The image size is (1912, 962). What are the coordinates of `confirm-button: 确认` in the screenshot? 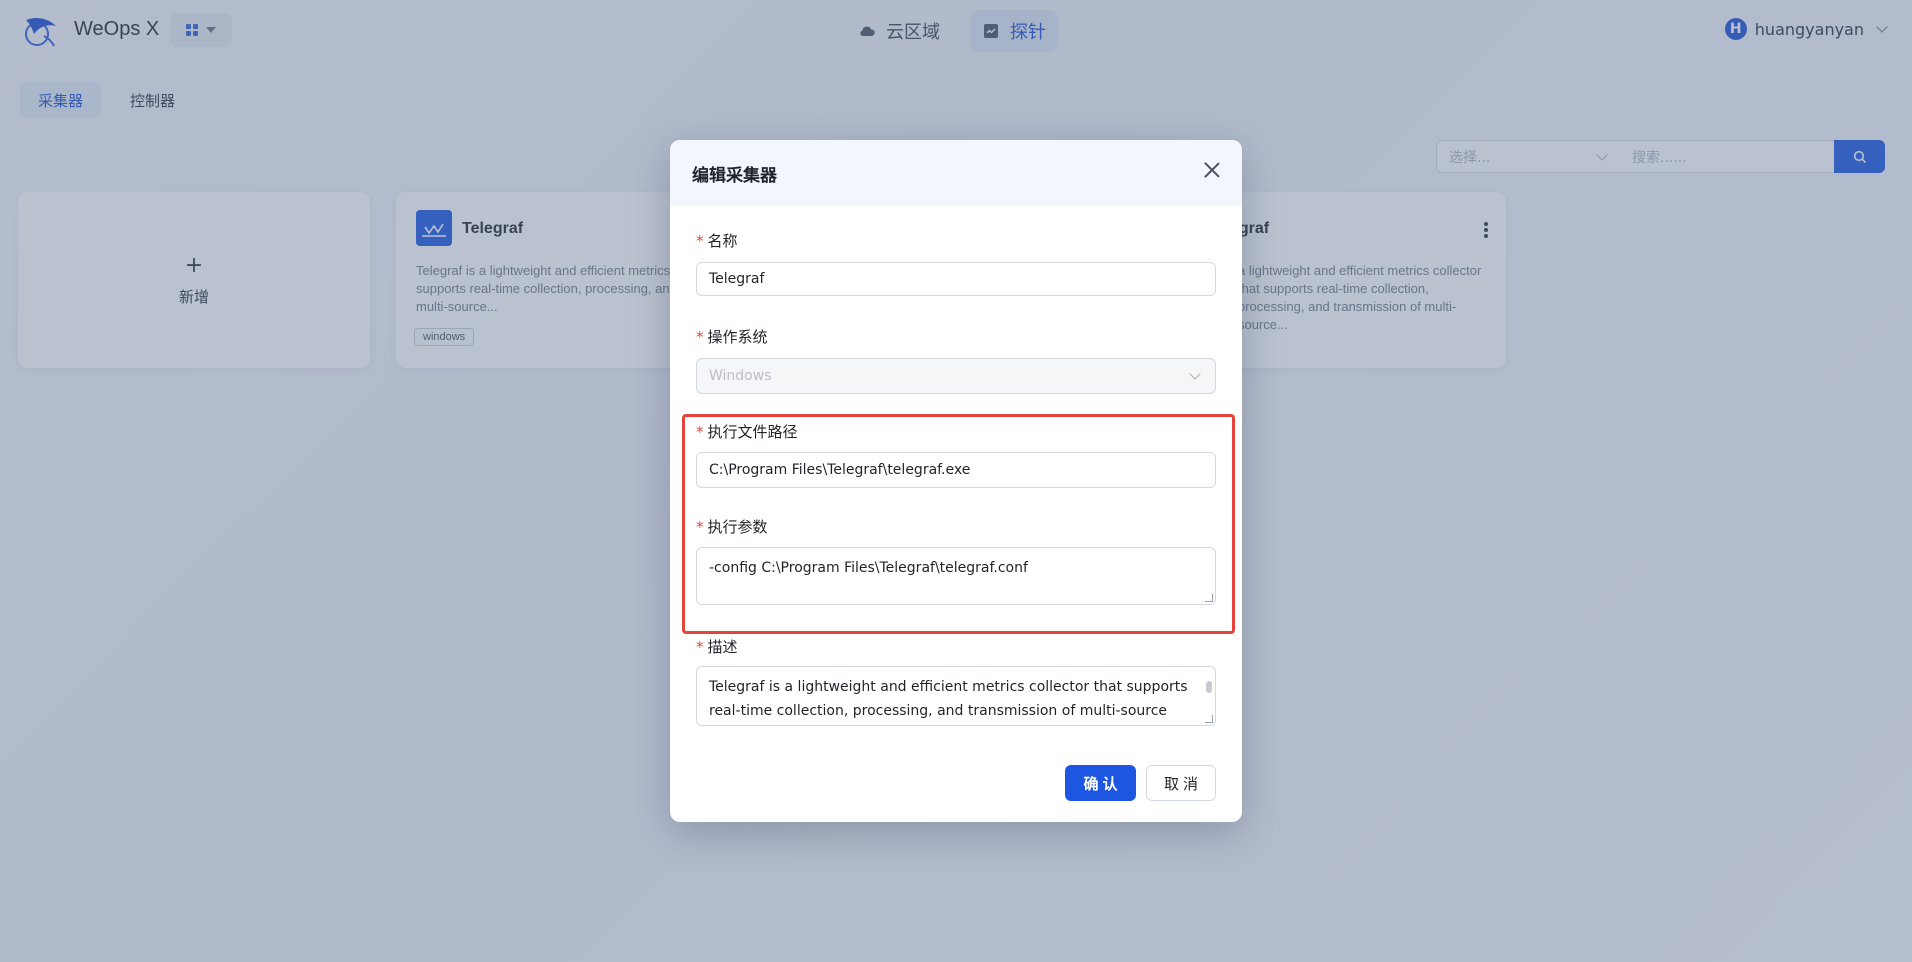 It's located at (1100, 783).